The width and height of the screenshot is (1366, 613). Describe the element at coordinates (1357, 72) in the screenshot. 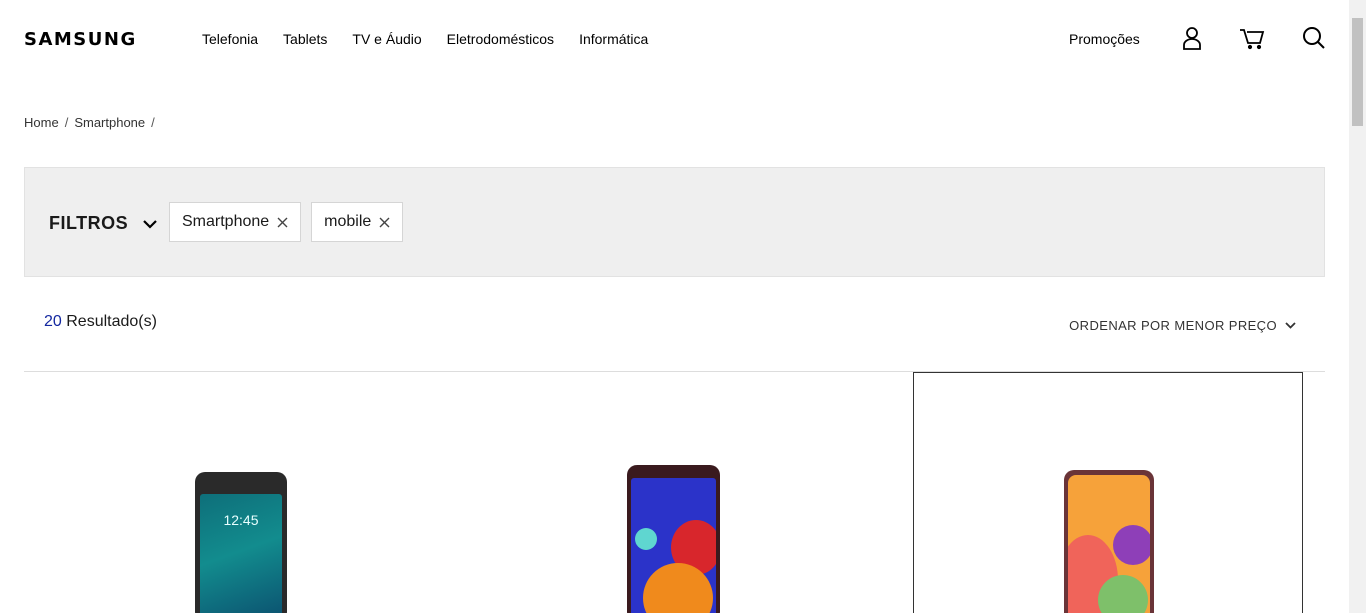

I see `scrollbar-thumb` at that location.